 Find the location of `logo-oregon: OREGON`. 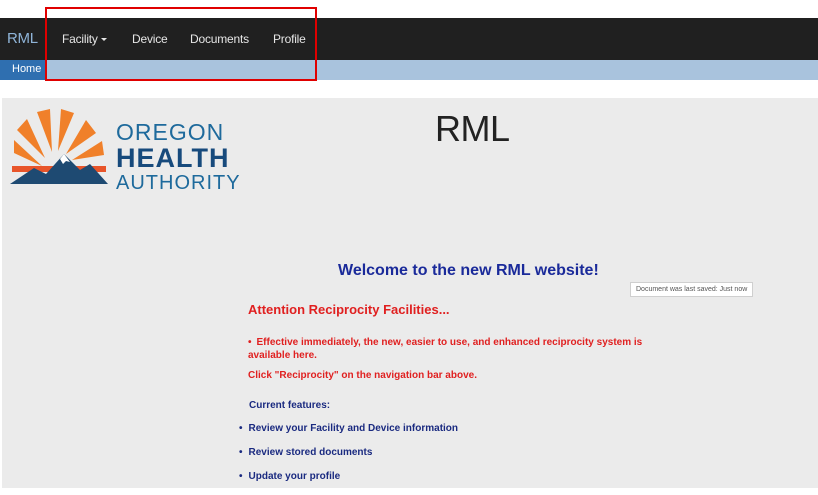

logo-oregon: OREGON is located at coordinates (170, 132).